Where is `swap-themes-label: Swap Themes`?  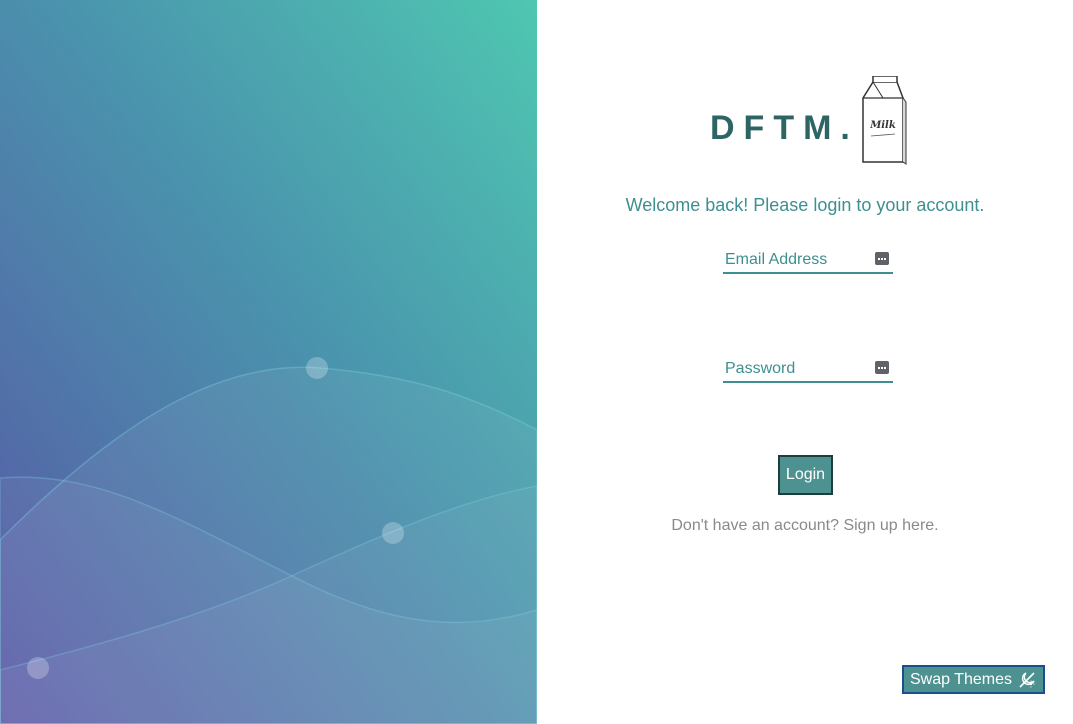
swap-themes-label: Swap Themes is located at coordinates (961, 679).